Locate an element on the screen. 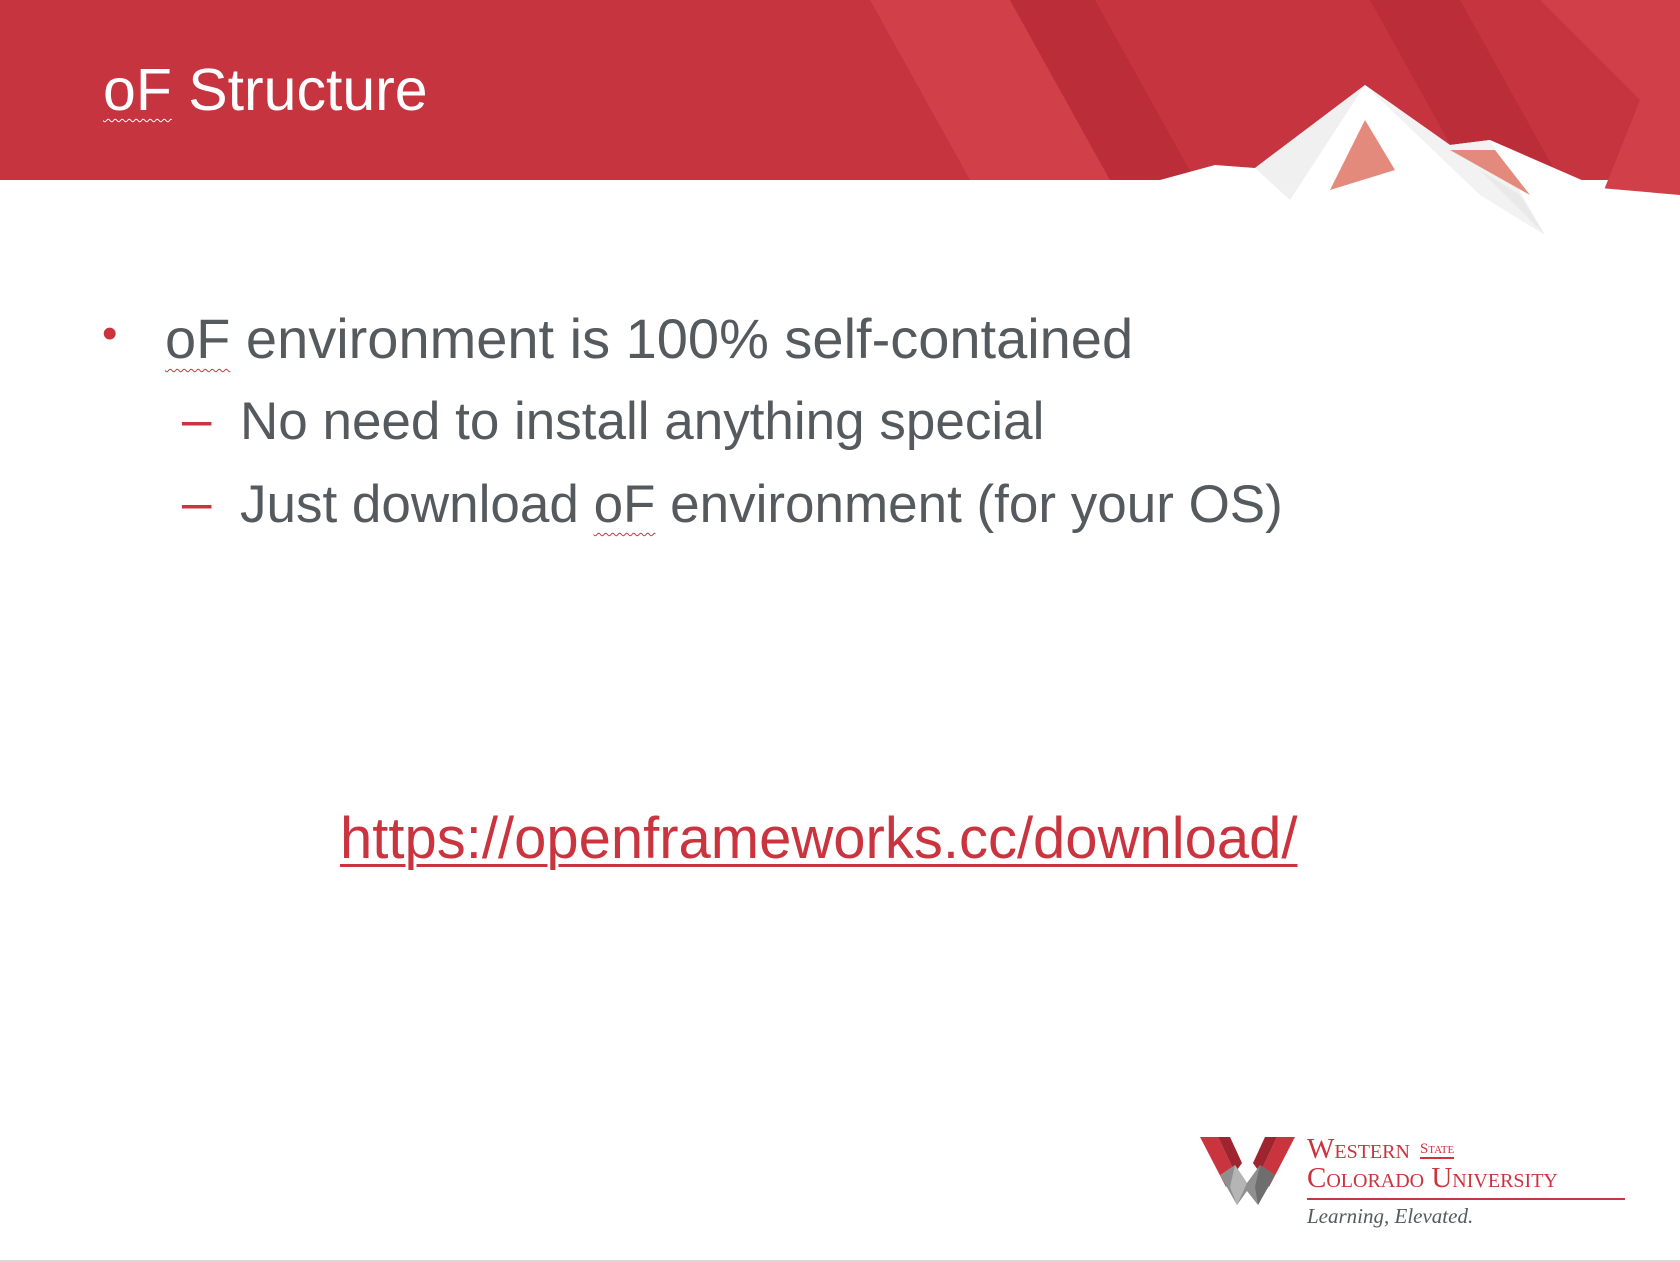 The width and height of the screenshot is (1680, 1262). sub-bullet-item: – No need to install anything special is located at coordinates (613, 420).